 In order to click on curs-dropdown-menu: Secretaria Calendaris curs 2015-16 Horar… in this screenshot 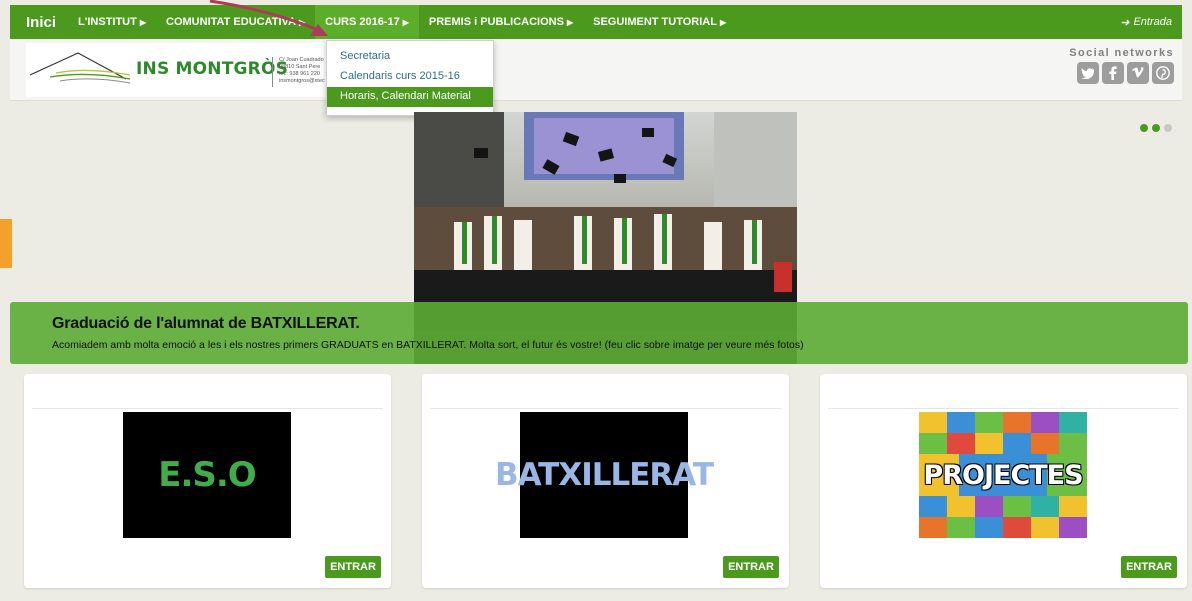, I will do `click(410, 78)`.